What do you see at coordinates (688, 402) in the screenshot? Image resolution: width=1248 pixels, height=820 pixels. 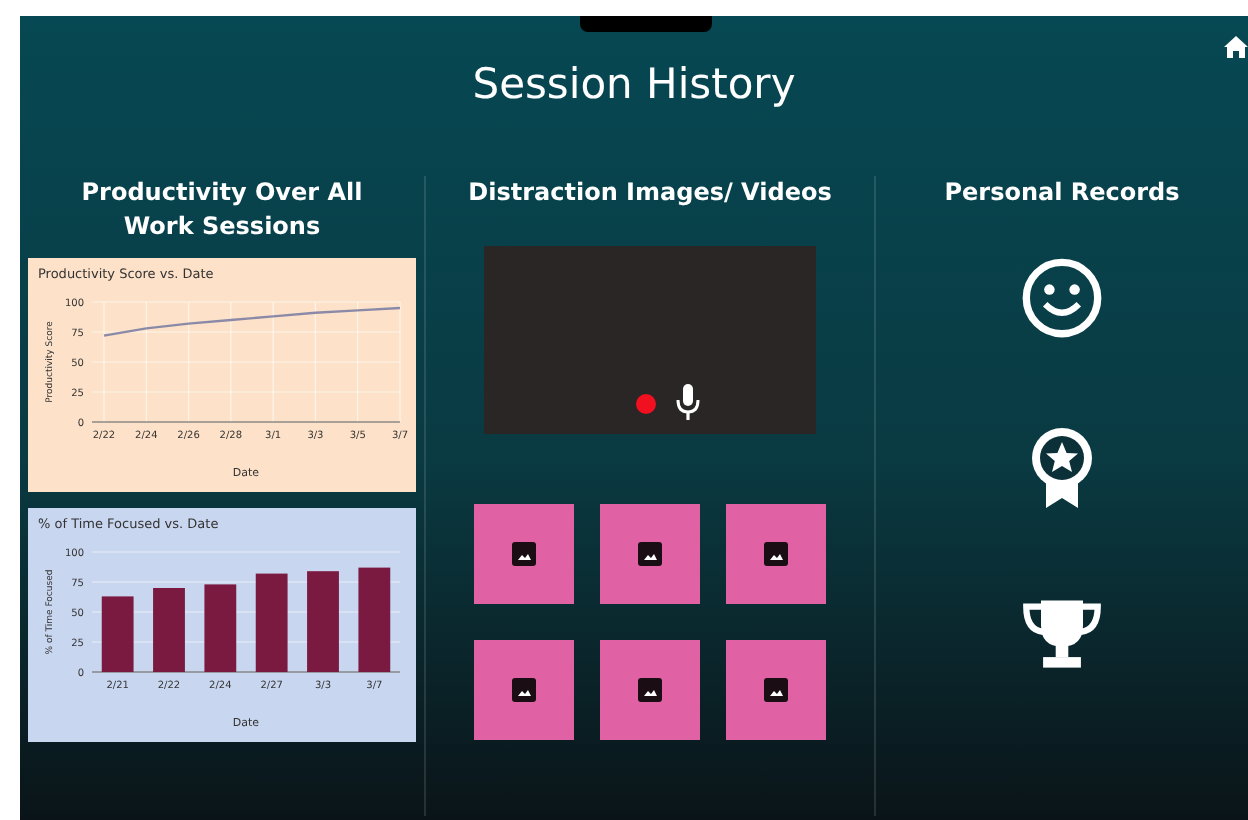 I see `microphone-icon` at bounding box center [688, 402].